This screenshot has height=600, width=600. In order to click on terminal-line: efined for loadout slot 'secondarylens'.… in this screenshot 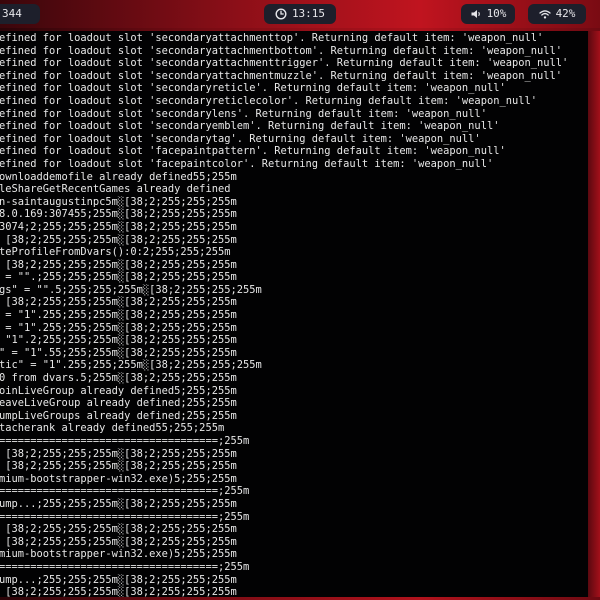, I will do `click(243, 113)`.